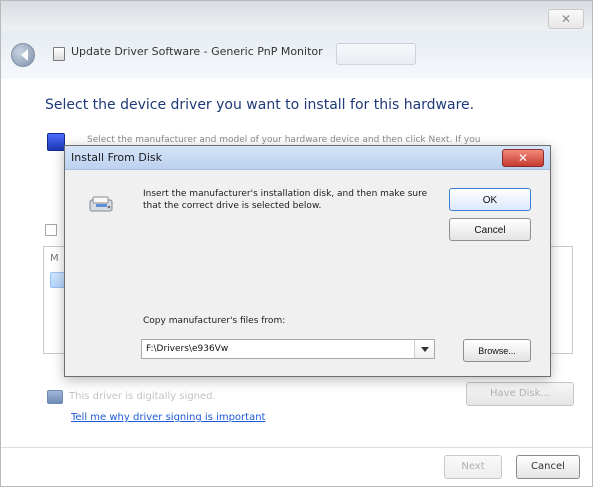 The width and height of the screenshot is (593, 487). Describe the element at coordinates (142, 396) in the screenshot. I see `driver-status: This driver is digitally signed.` at that location.